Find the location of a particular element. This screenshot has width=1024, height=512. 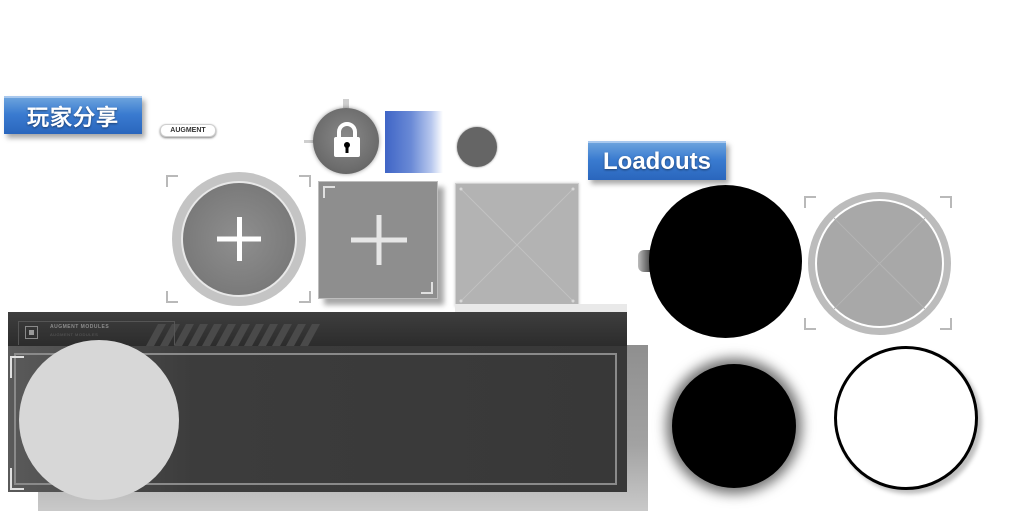

lock-handle-top is located at coordinates (346, 103).